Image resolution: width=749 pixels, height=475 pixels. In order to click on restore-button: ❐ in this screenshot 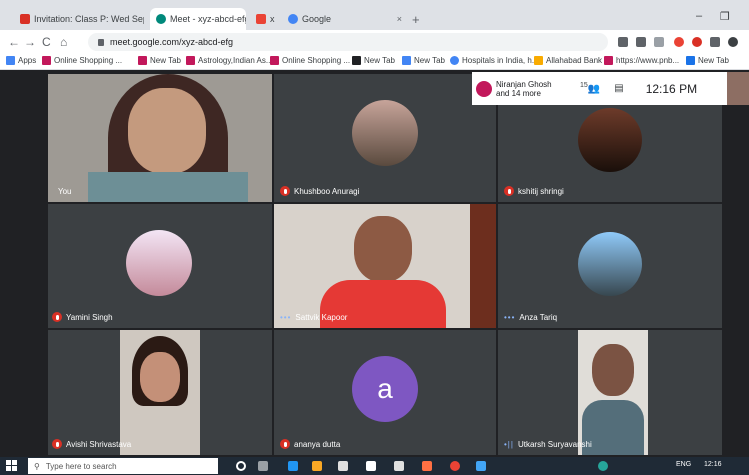, I will do `click(725, 16)`.